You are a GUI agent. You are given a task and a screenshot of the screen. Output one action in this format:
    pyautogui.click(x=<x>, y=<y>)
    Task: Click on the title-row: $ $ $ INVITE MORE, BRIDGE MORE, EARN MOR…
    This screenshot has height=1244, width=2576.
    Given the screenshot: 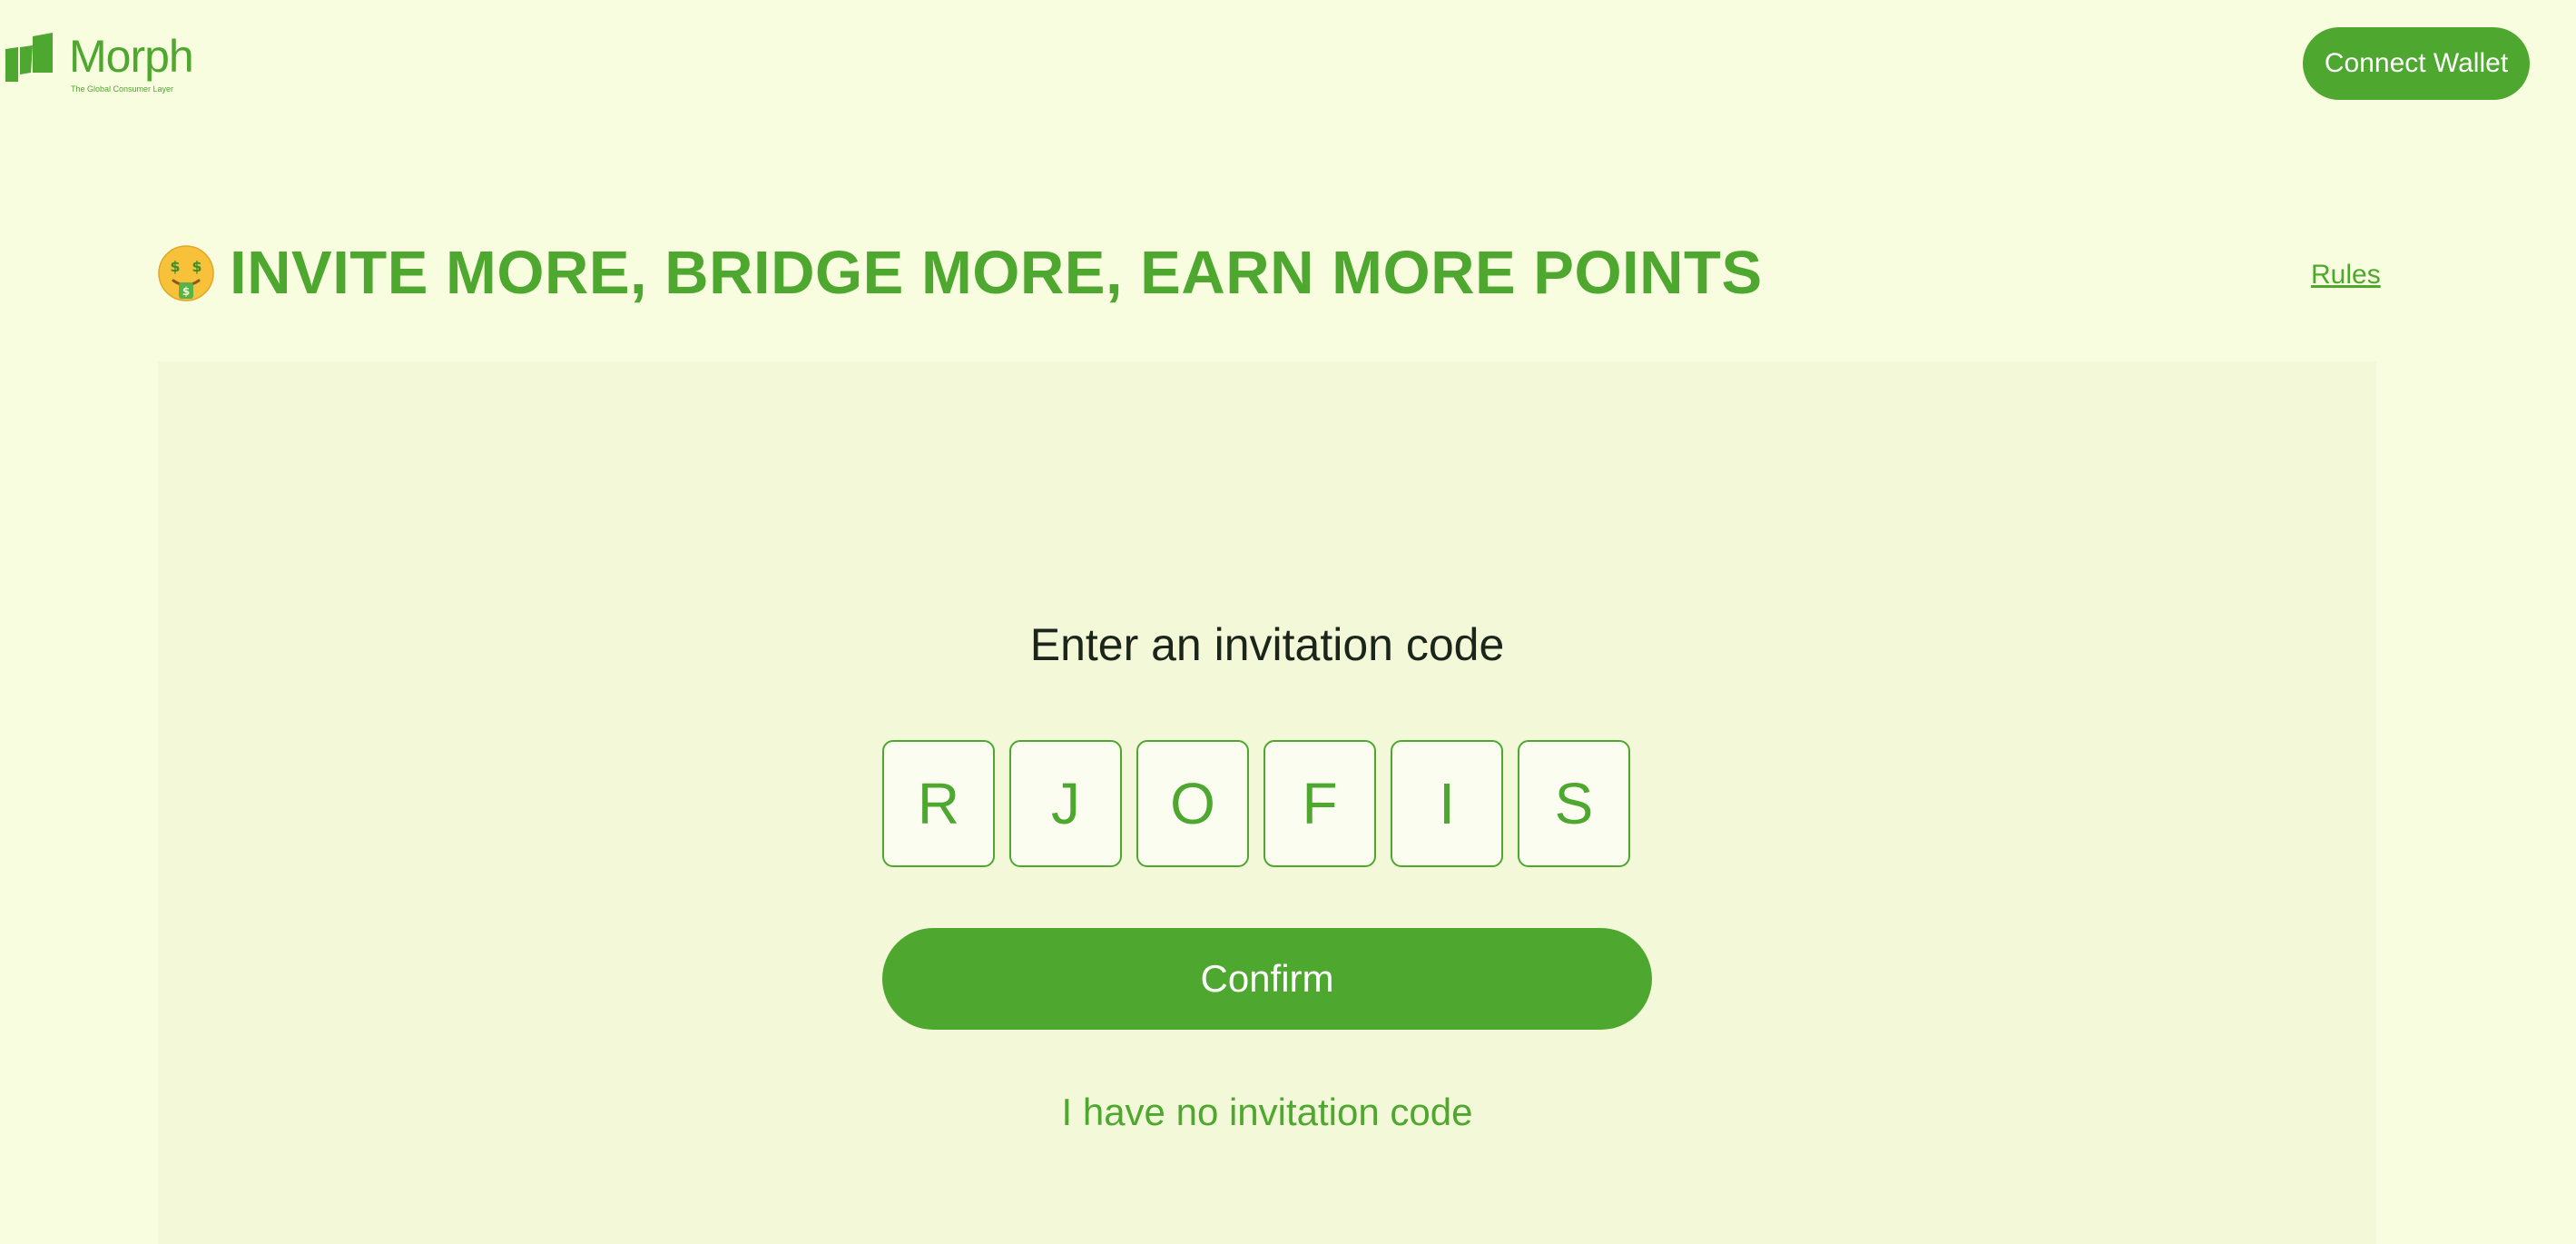 What is the action you would take?
    pyautogui.click(x=960, y=273)
    